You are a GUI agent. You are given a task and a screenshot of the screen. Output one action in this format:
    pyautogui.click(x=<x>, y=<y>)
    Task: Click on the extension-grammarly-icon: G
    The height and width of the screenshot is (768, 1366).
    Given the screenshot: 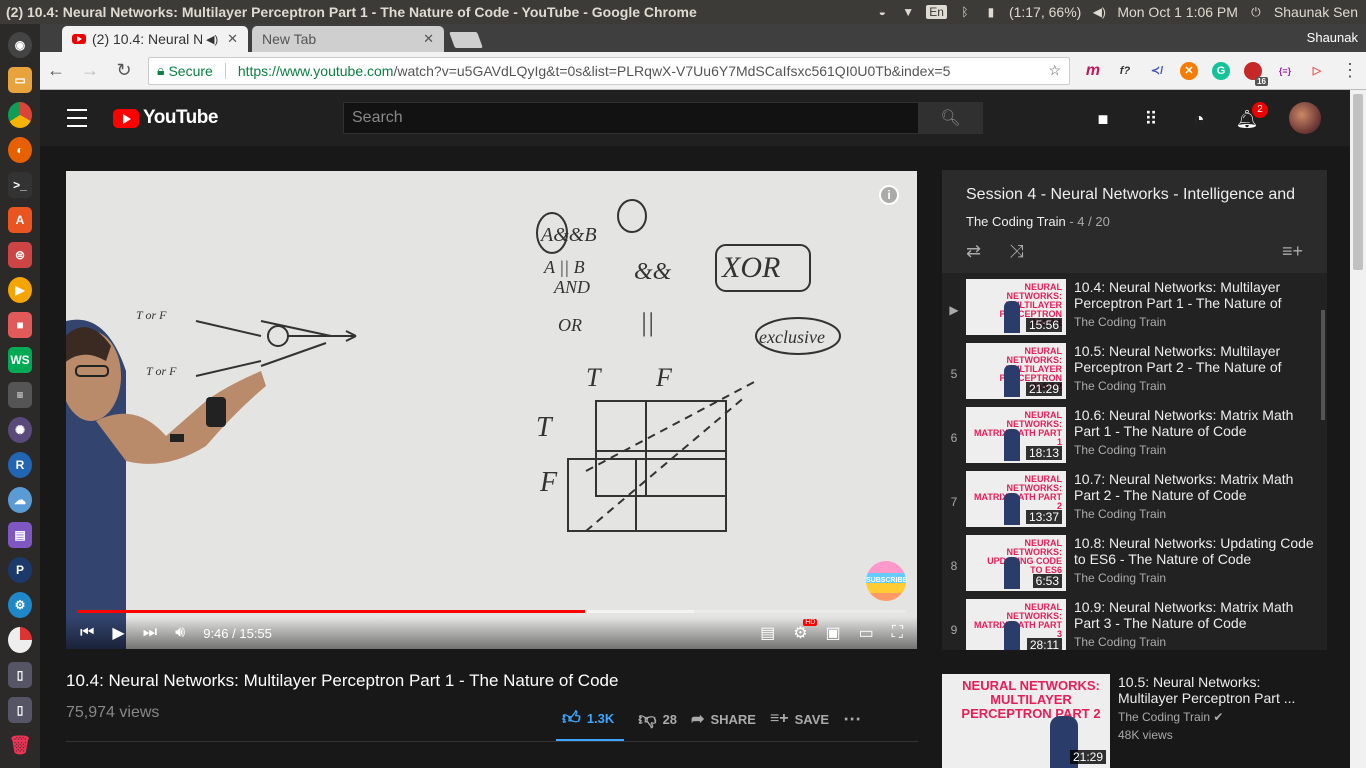 What is the action you would take?
    pyautogui.click(x=1221, y=70)
    